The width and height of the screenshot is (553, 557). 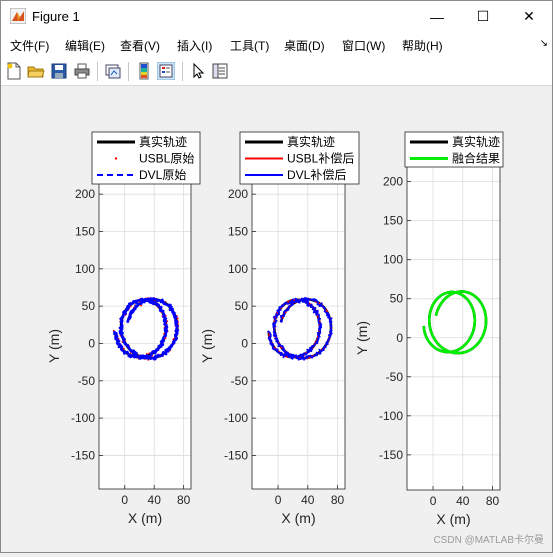 What do you see at coordinates (276, 72) in the screenshot?
I see `figure-toolbar` at bounding box center [276, 72].